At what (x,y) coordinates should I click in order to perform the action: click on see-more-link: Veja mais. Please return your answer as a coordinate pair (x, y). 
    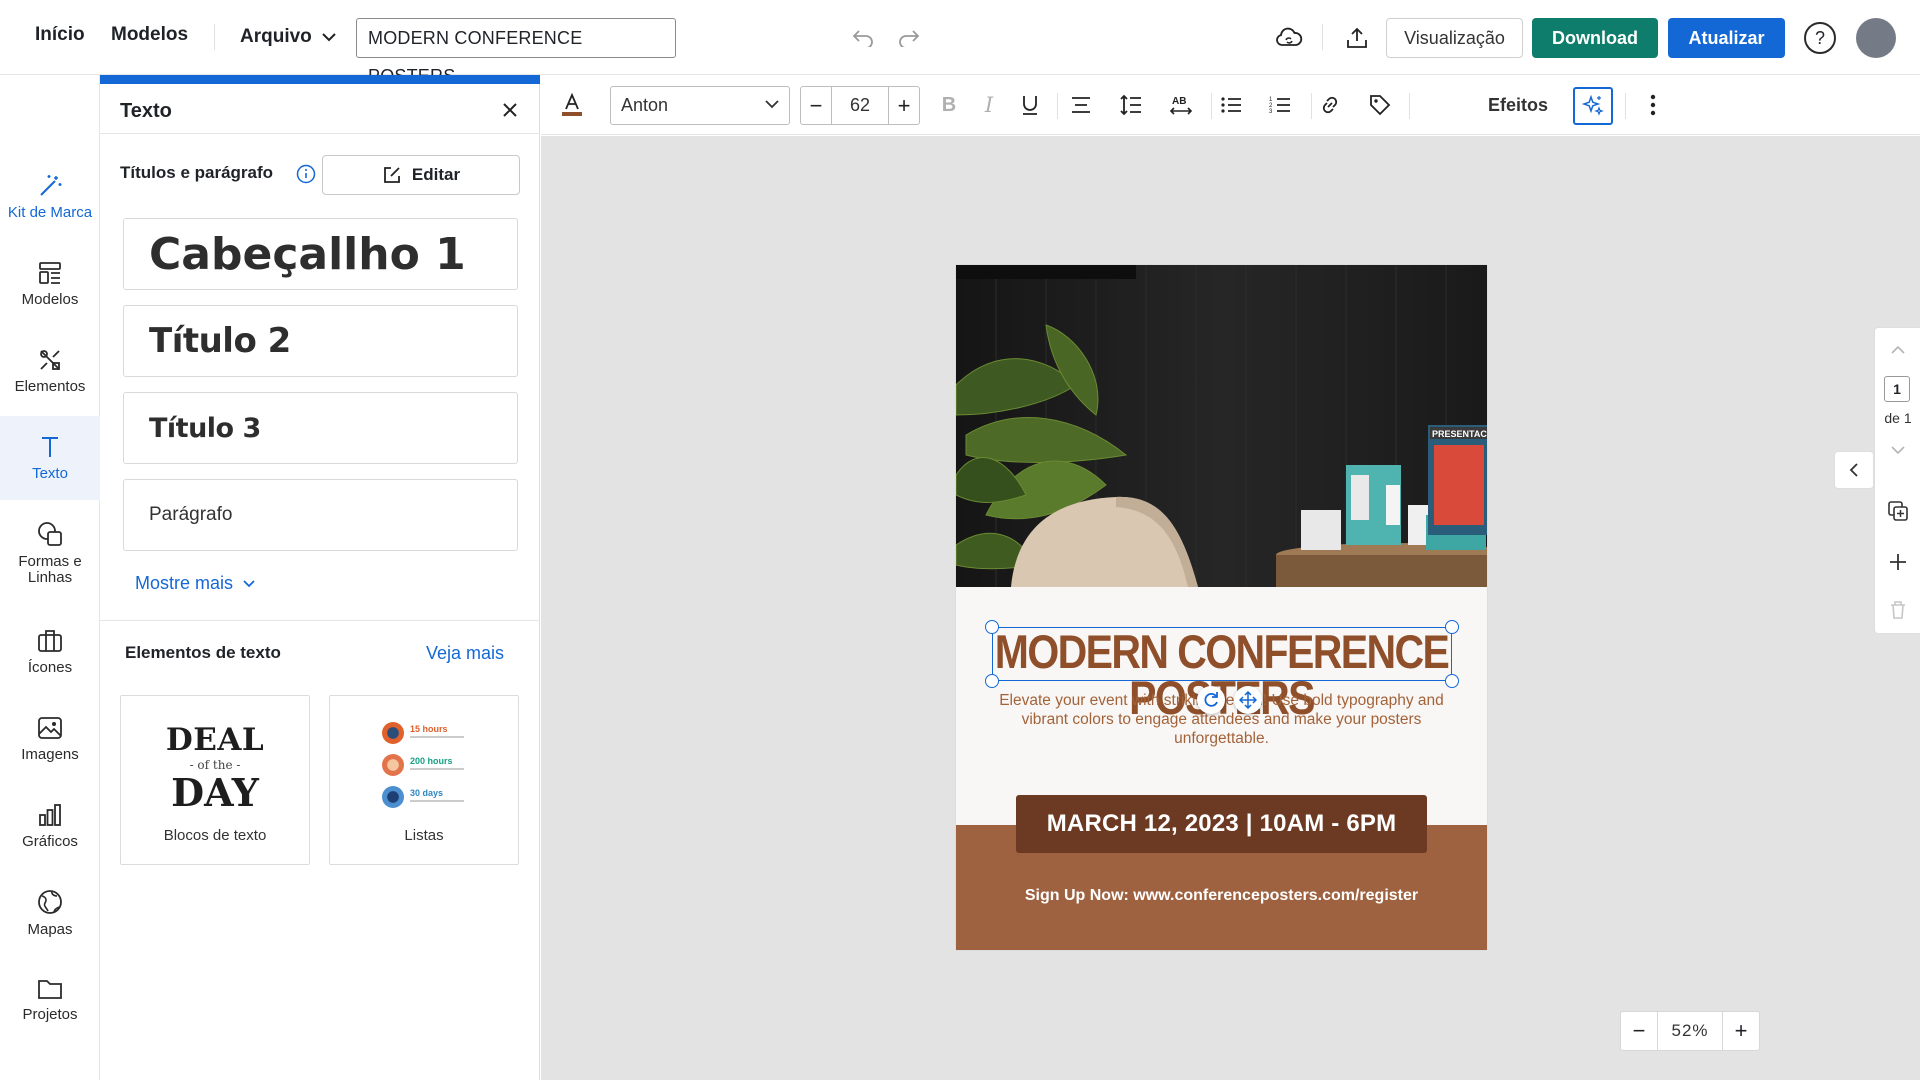
    Looking at the image, I should click on (465, 653).